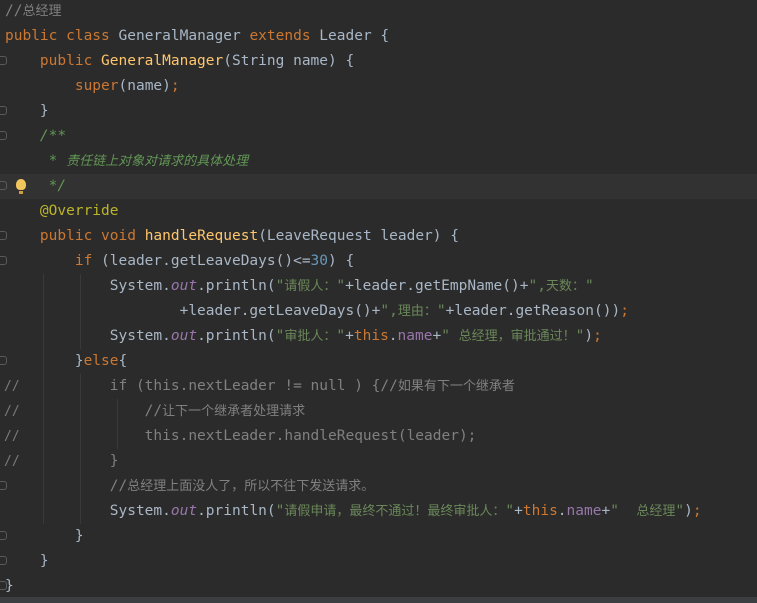 The image size is (757, 603). I want to click on code-line: // }, so click(378, 461).